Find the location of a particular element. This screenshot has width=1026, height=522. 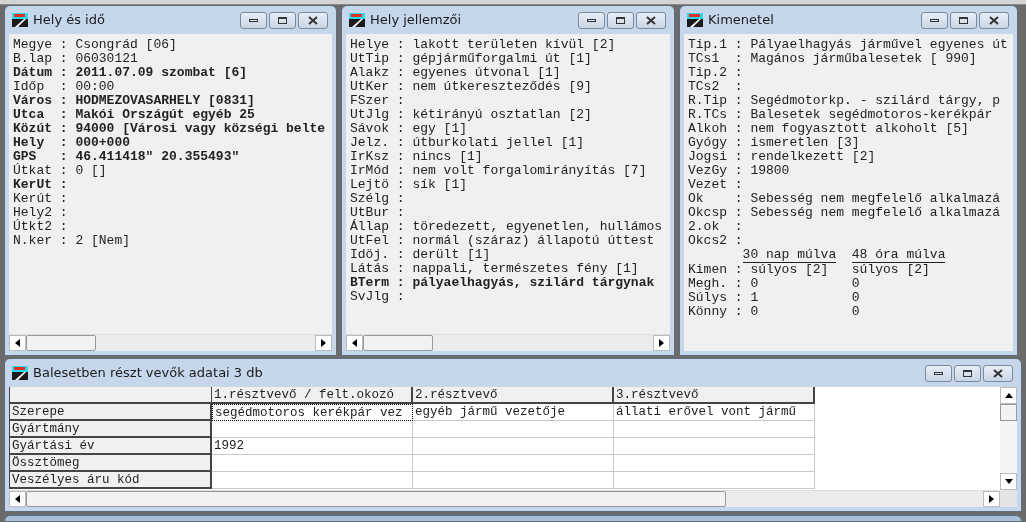

column-heading: 30 nap múlva is located at coordinates (789, 255).